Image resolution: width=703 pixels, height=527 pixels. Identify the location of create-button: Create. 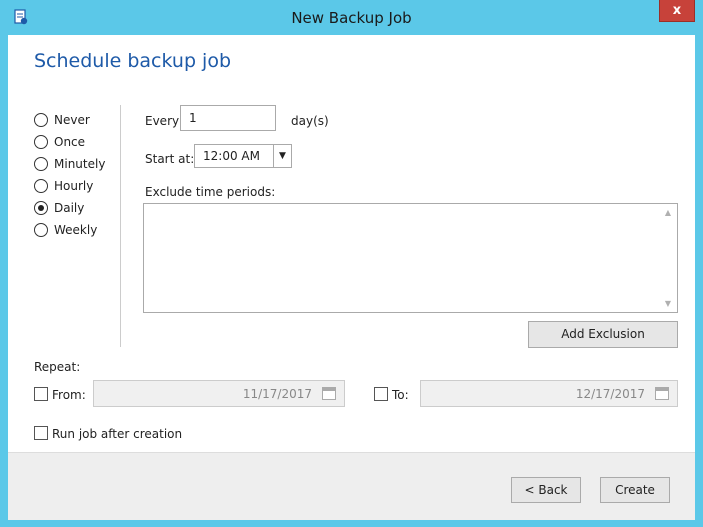
(635, 490).